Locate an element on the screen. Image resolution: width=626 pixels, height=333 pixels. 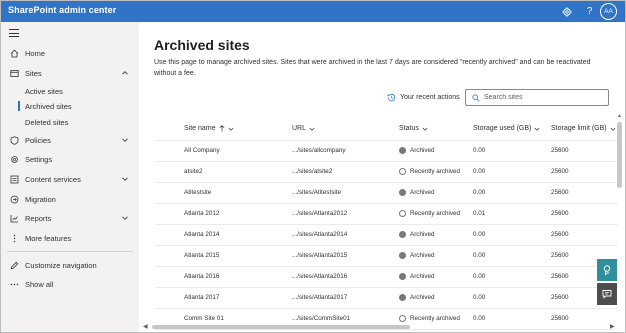
app-title: SharePoint admin center is located at coordinates (62, 10).